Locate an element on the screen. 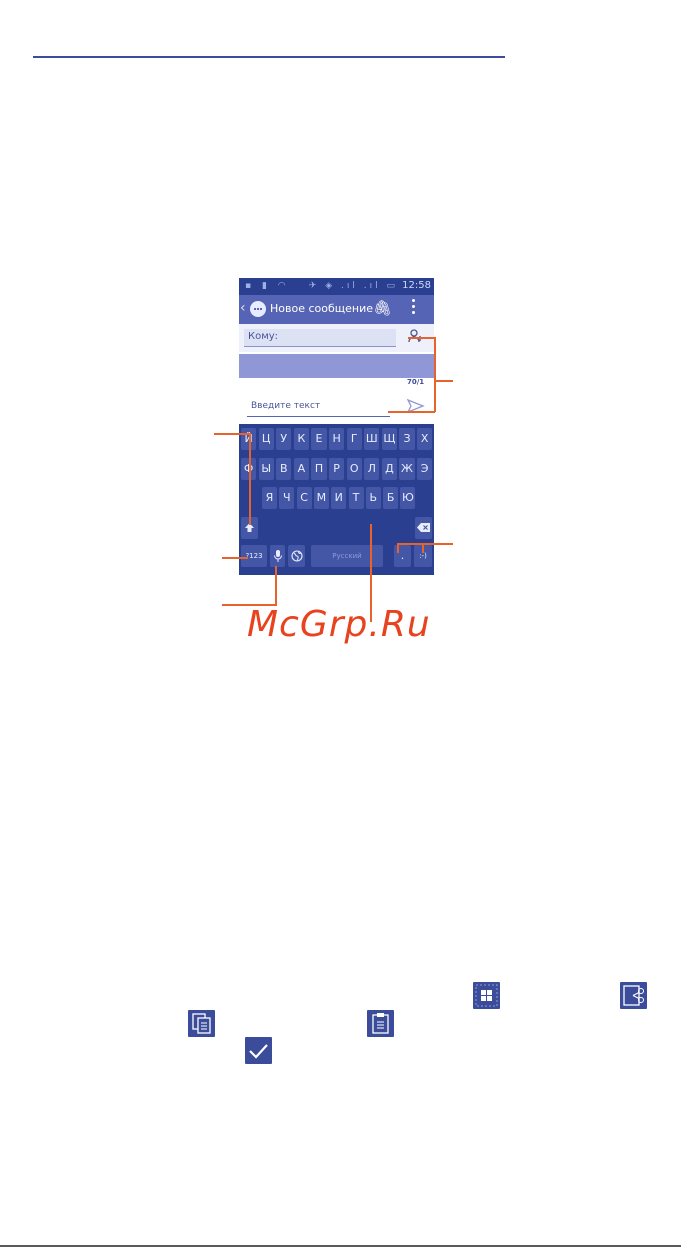 The image size is (681, 1248). status-time: 12:58 is located at coordinates (416, 285).